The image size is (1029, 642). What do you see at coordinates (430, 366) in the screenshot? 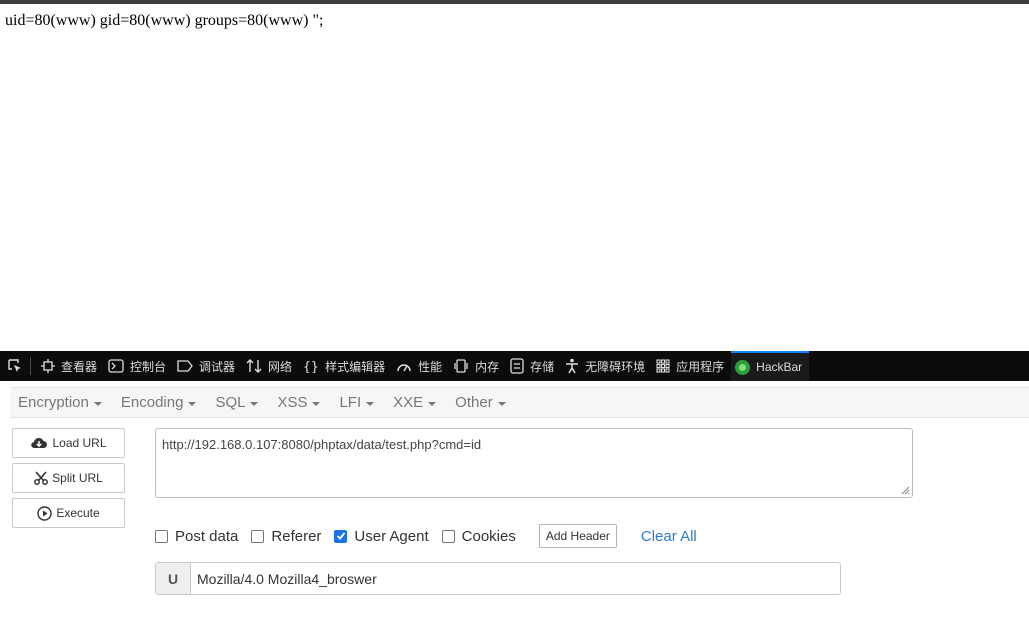
I see `tab-label: 性能` at bounding box center [430, 366].